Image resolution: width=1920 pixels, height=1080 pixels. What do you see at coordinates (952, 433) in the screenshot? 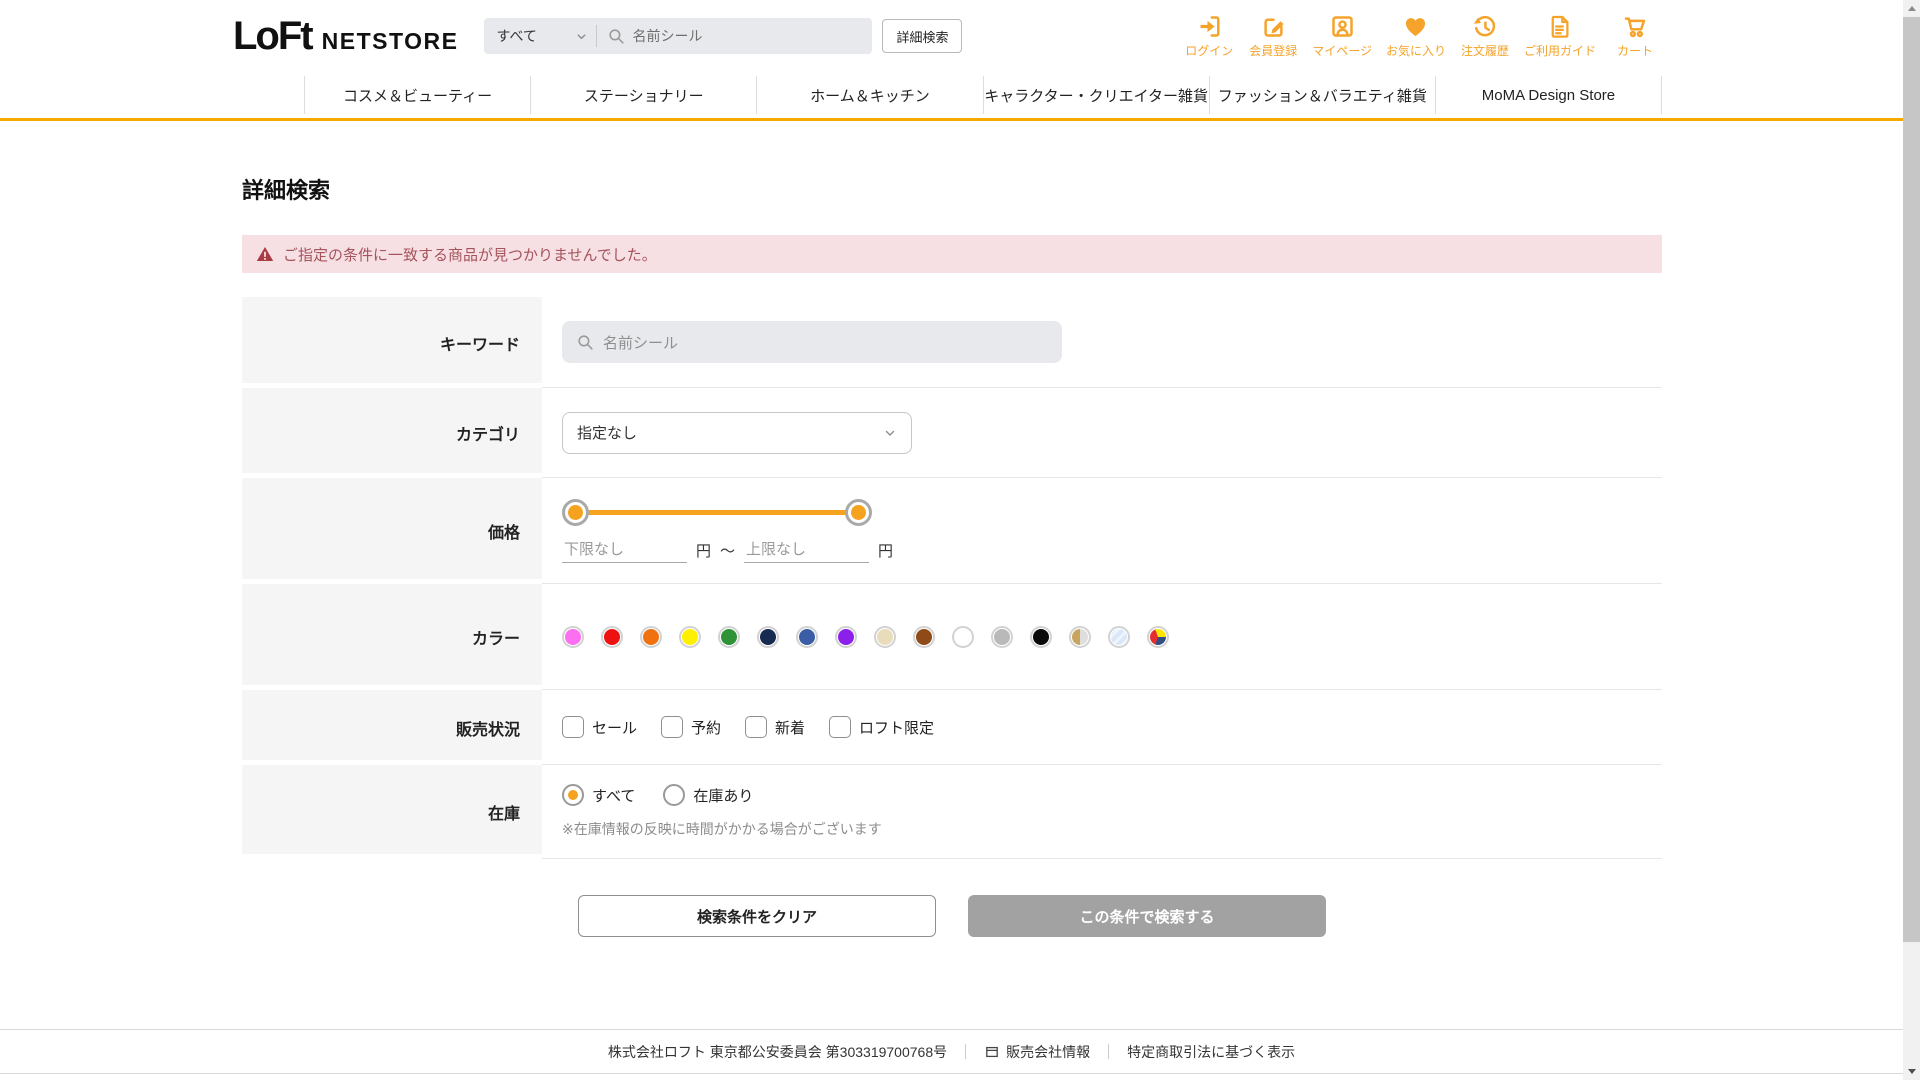
I see `category-row: カテゴリ 指定なし` at bounding box center [952, 433].